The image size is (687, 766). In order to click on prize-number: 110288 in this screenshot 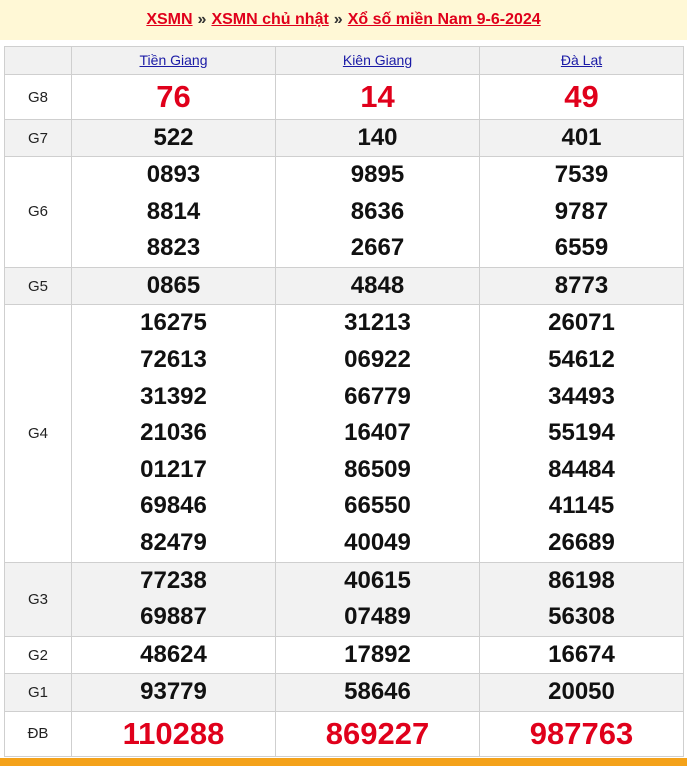, I will do `click(173, 733)`.